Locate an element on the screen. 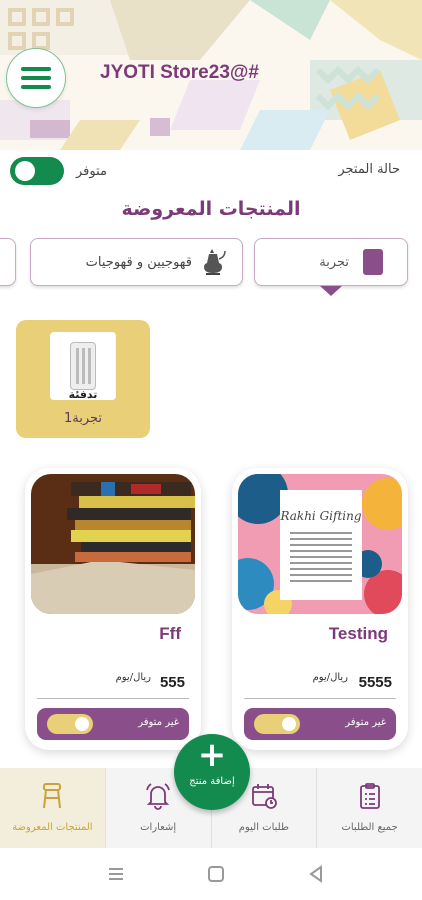 This screenshot has height=900, width=422. product-card: Fff 555 ريال/يوم غير متوفر is located at coordinates (113, 609).